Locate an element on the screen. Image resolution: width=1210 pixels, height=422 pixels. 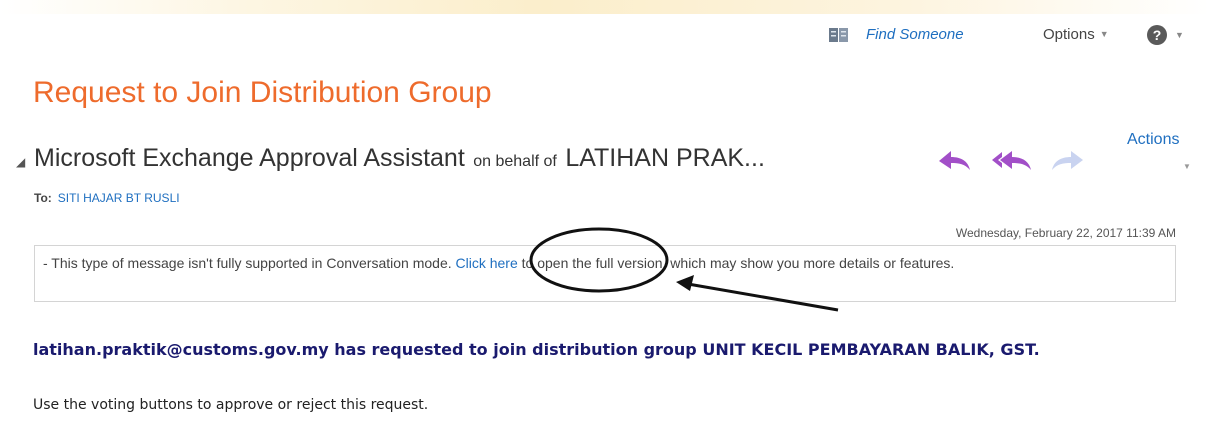
find-someone-link: Find Someone is located at coordinates (915, 34).